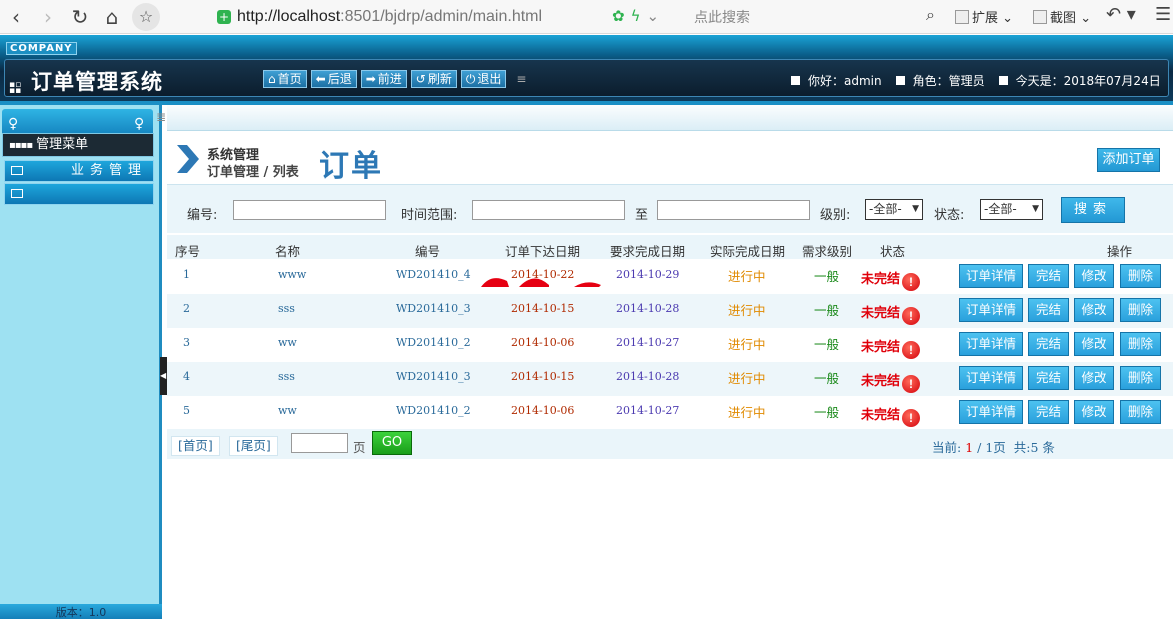 This screenshot has width=1173, height=621. What do you see at coordinates (287, 342) in the screenshot?
I see `row-name: ww` at bounding box center [287, 342].